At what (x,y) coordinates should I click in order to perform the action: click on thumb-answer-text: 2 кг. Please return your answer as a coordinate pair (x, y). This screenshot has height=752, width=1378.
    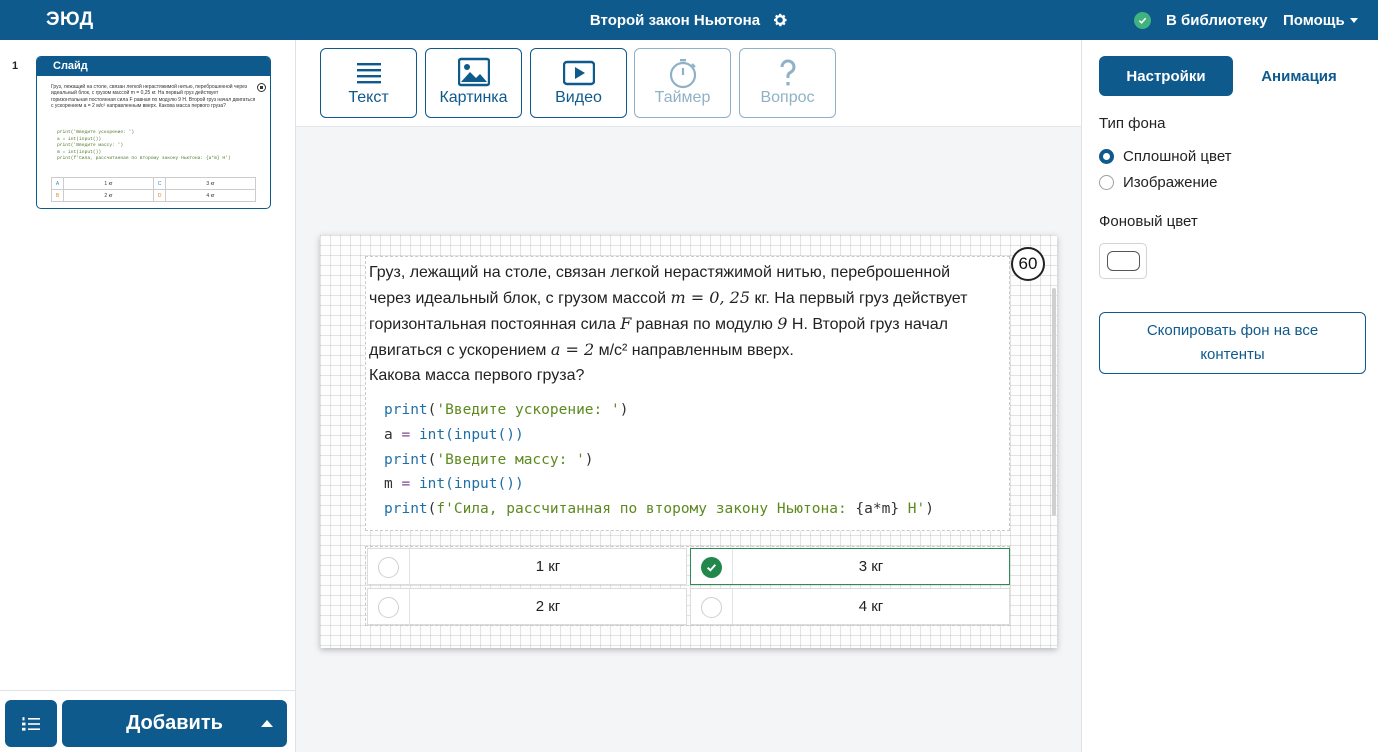
    Looking at the image, I should click on (108, 195).